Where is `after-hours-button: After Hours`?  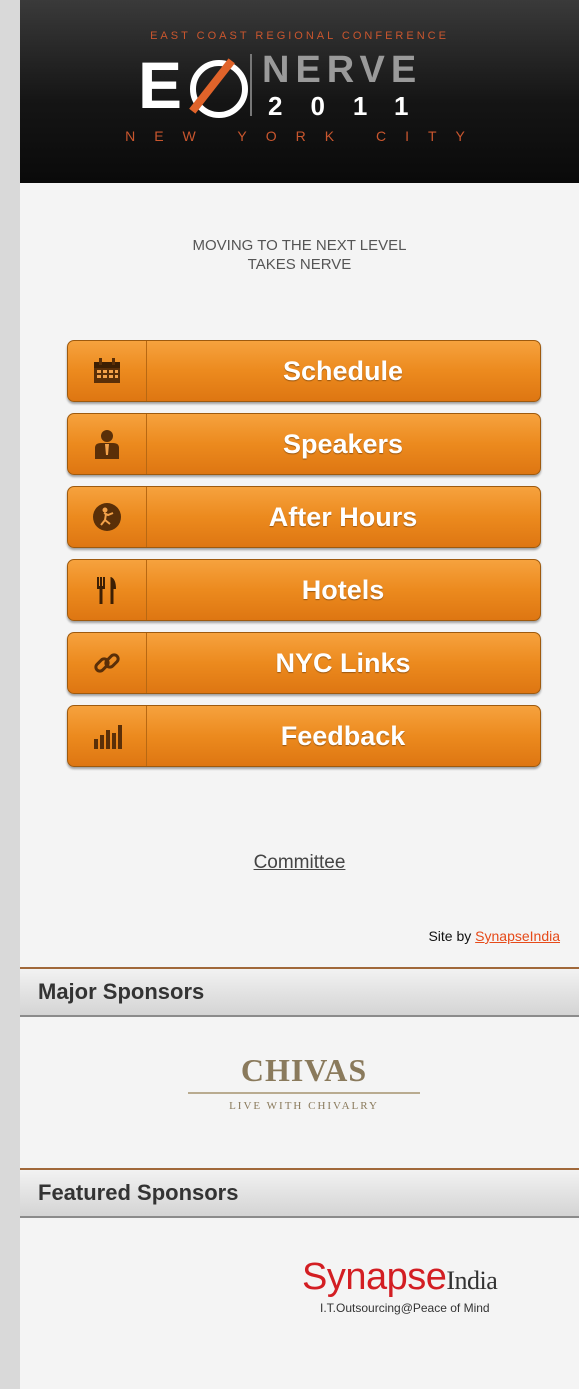
after-hours-button: After Hours is located at coordinates (304, 517).